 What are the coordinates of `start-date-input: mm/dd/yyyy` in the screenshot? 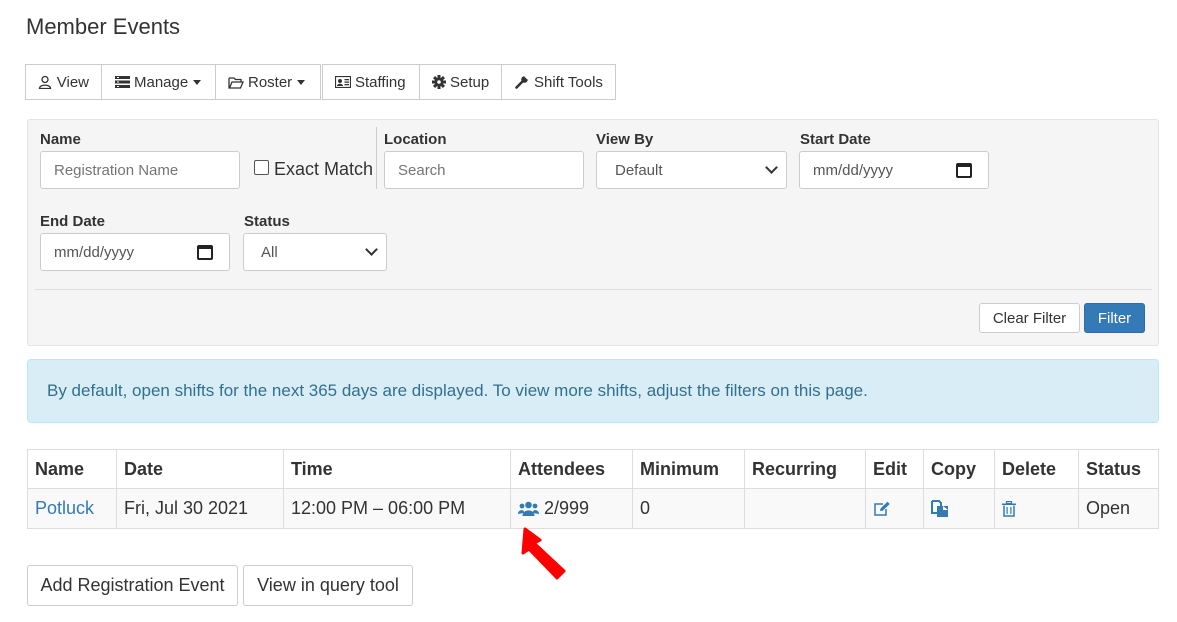 It's located at (894, 170).